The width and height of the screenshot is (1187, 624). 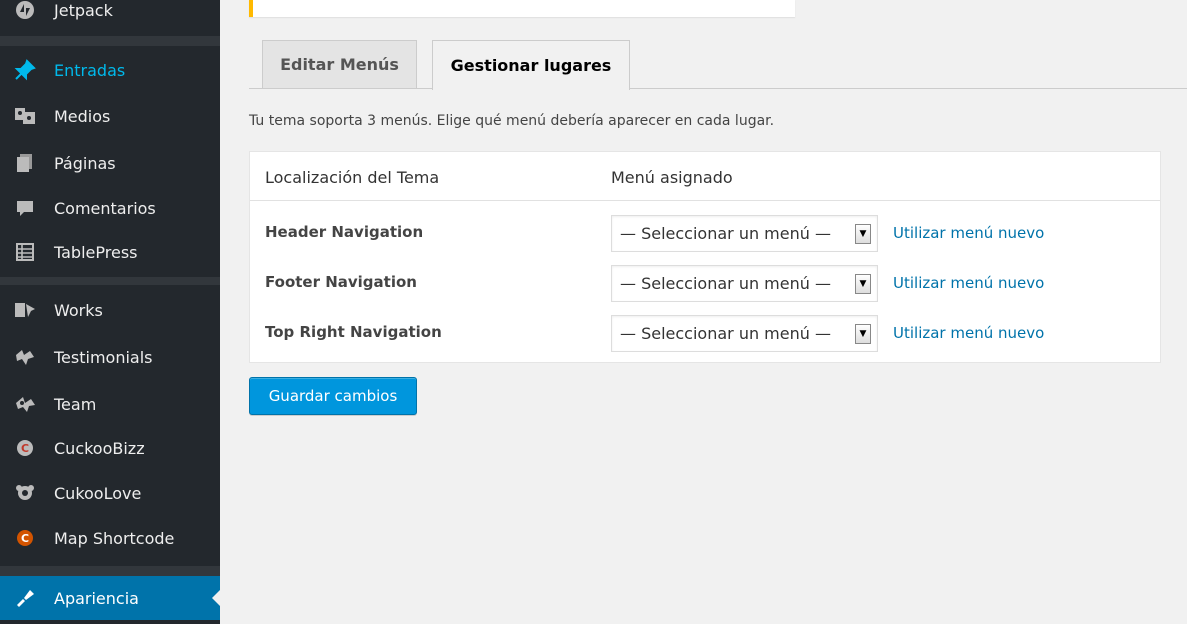 What do you see at coordinates (82, 116) in the screenshot?
I see `sidebar-item-label: Medios` at bounding box center [82, 116].